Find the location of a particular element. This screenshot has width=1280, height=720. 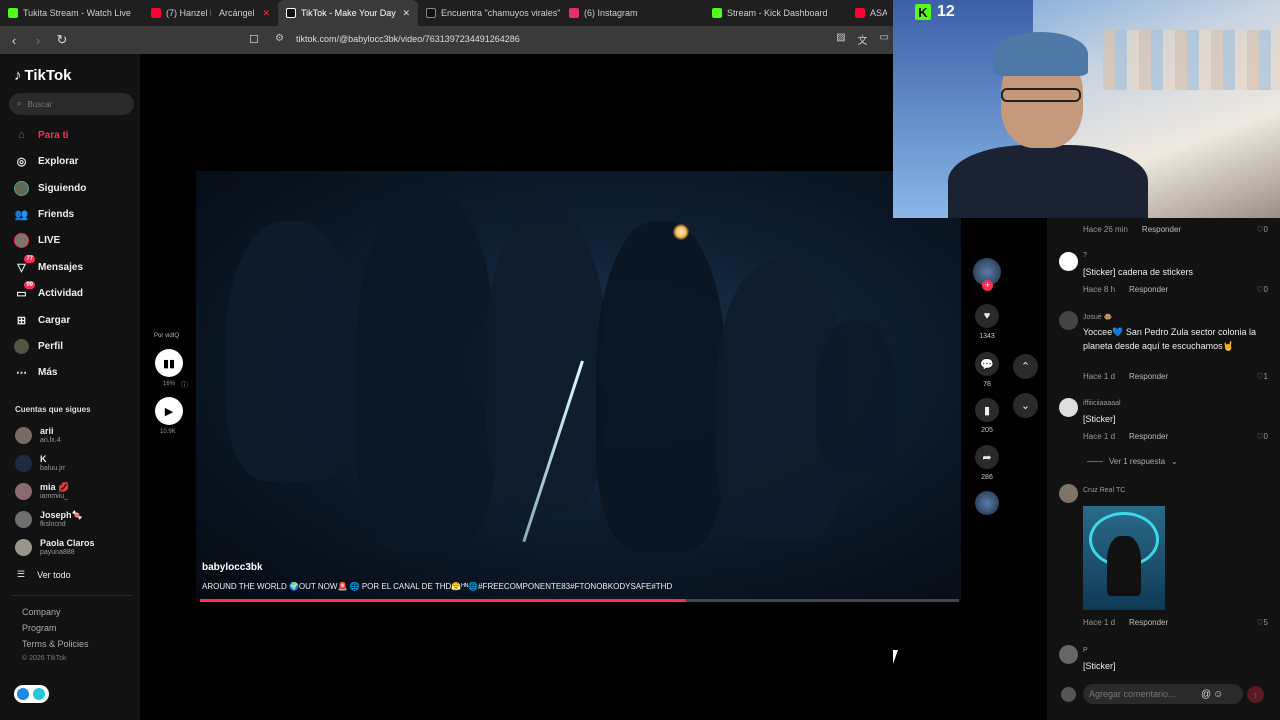

back-icon: ‹ is located at coordinates (14, 40).